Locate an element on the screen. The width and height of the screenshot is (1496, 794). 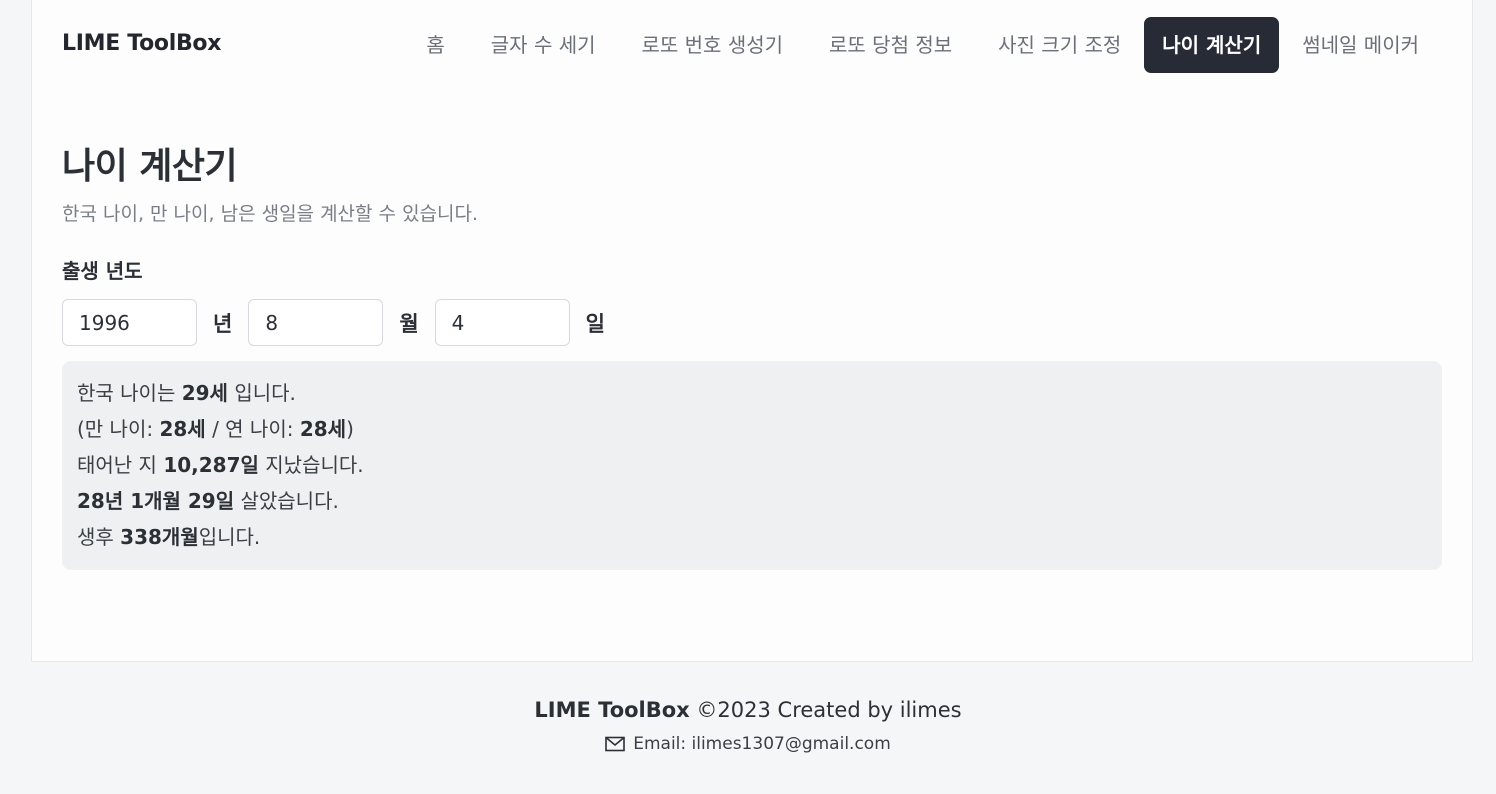
day-unit-label: 일 is located at coordinates (595, 323).